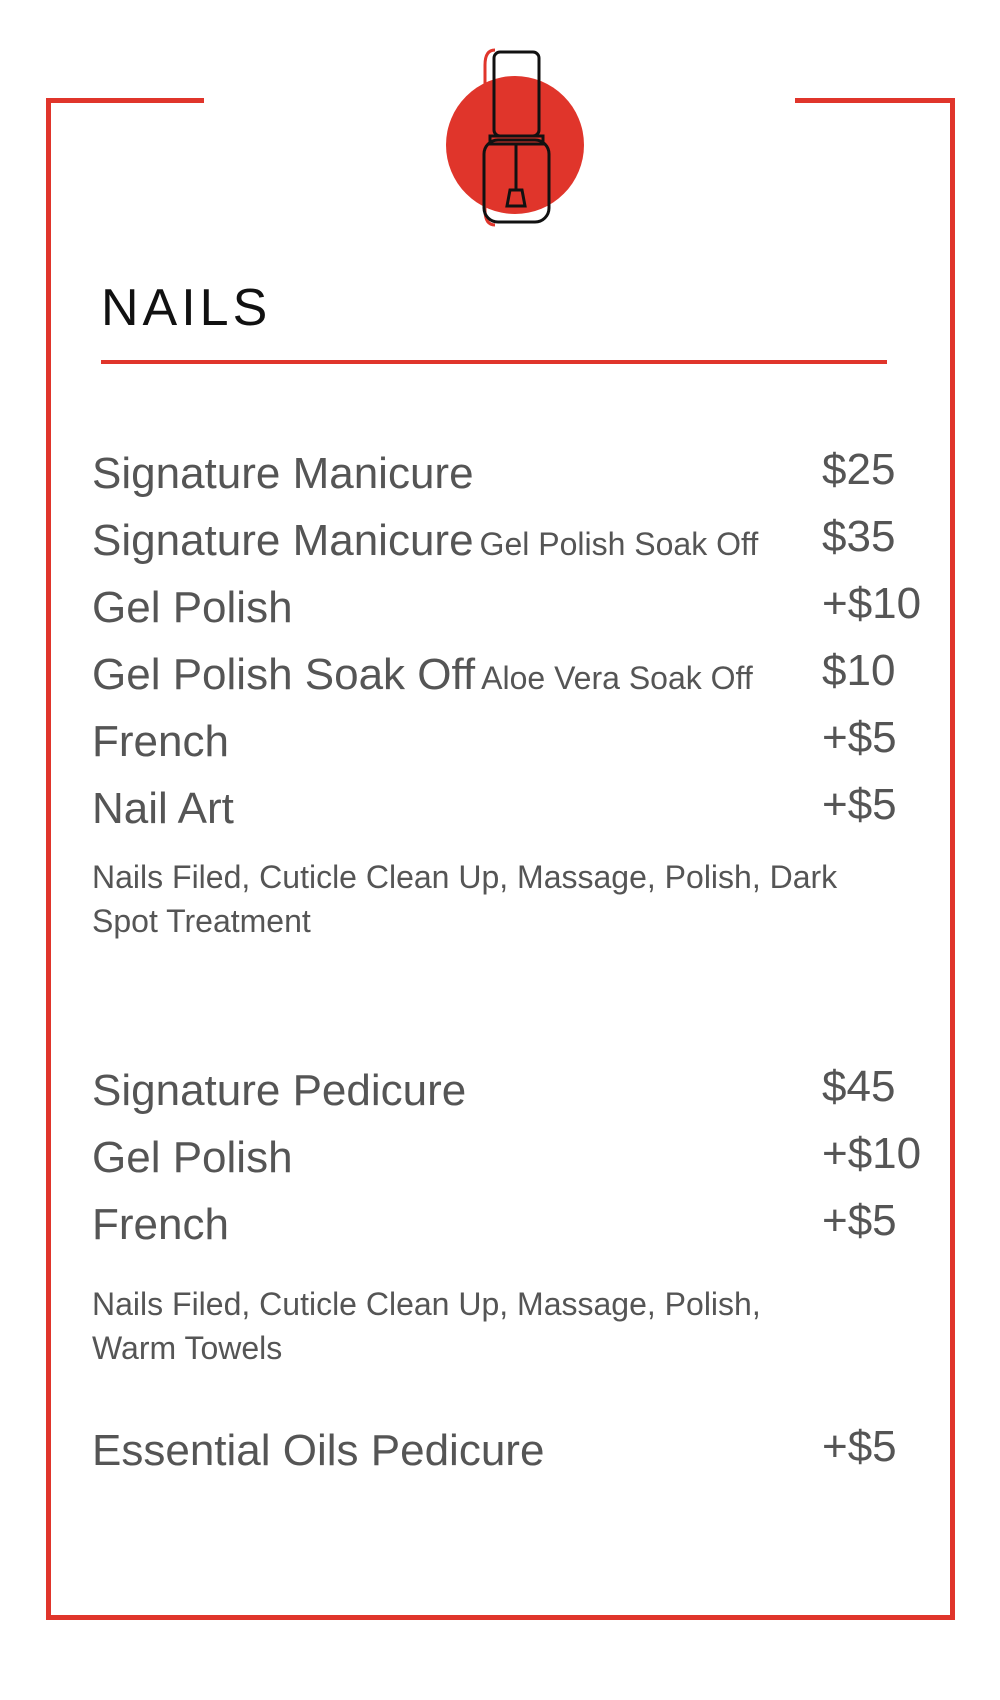 Image resolution: width=1000 pixels, height=1700 pixels. Describe the element at coordinates (422, 674) in the screenshot. I see `item-name: Gel Polish Soak Off Aloe Vera Soak Off` at that location.